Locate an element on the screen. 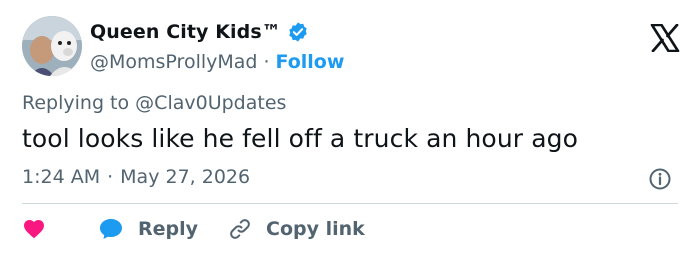  avatar-image is located at coordinates (52, 46).